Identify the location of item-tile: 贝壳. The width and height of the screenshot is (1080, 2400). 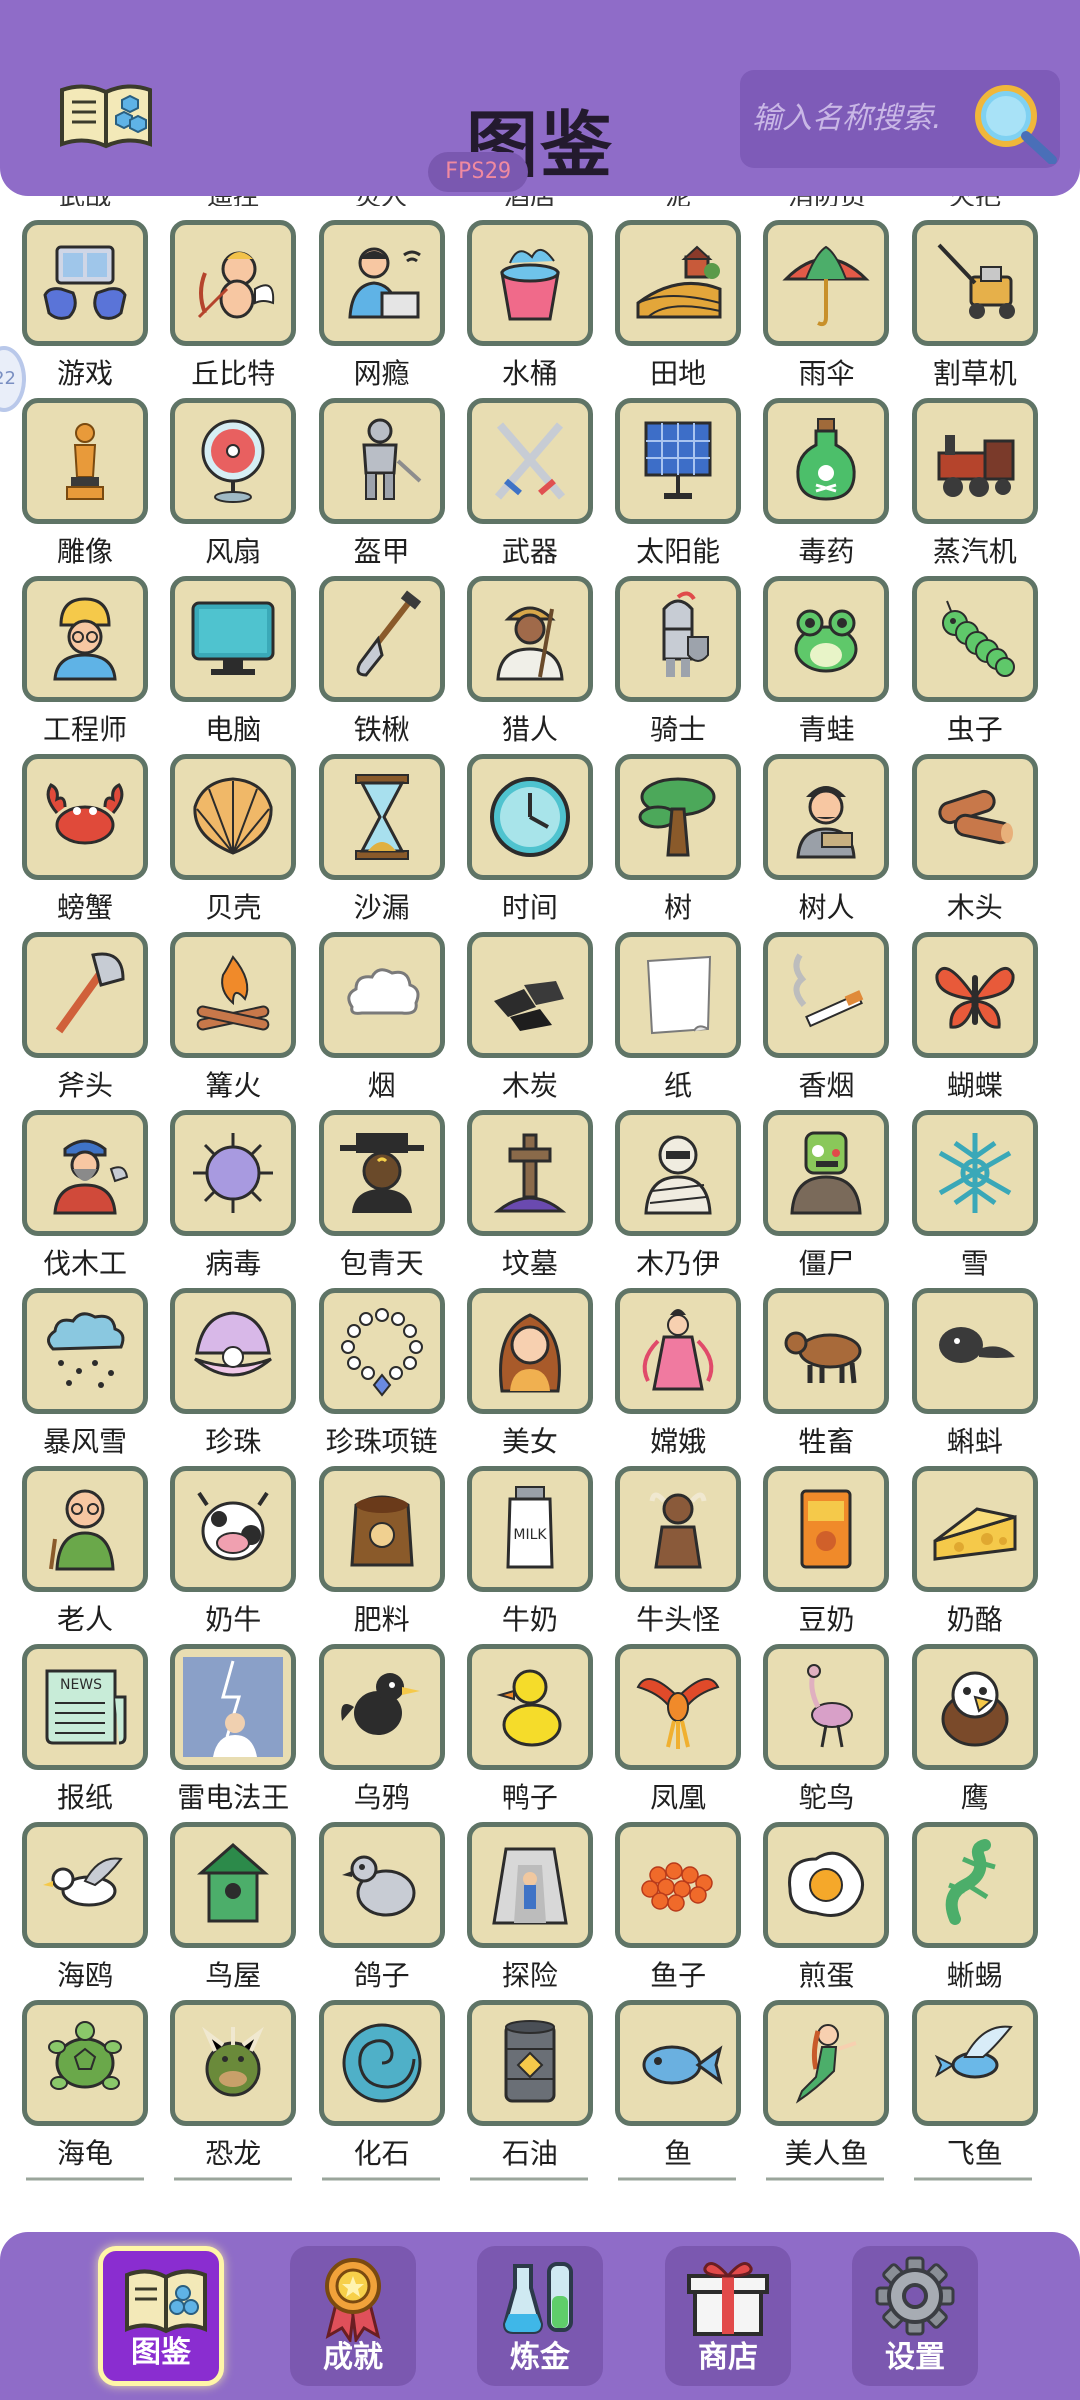
(233, 843).